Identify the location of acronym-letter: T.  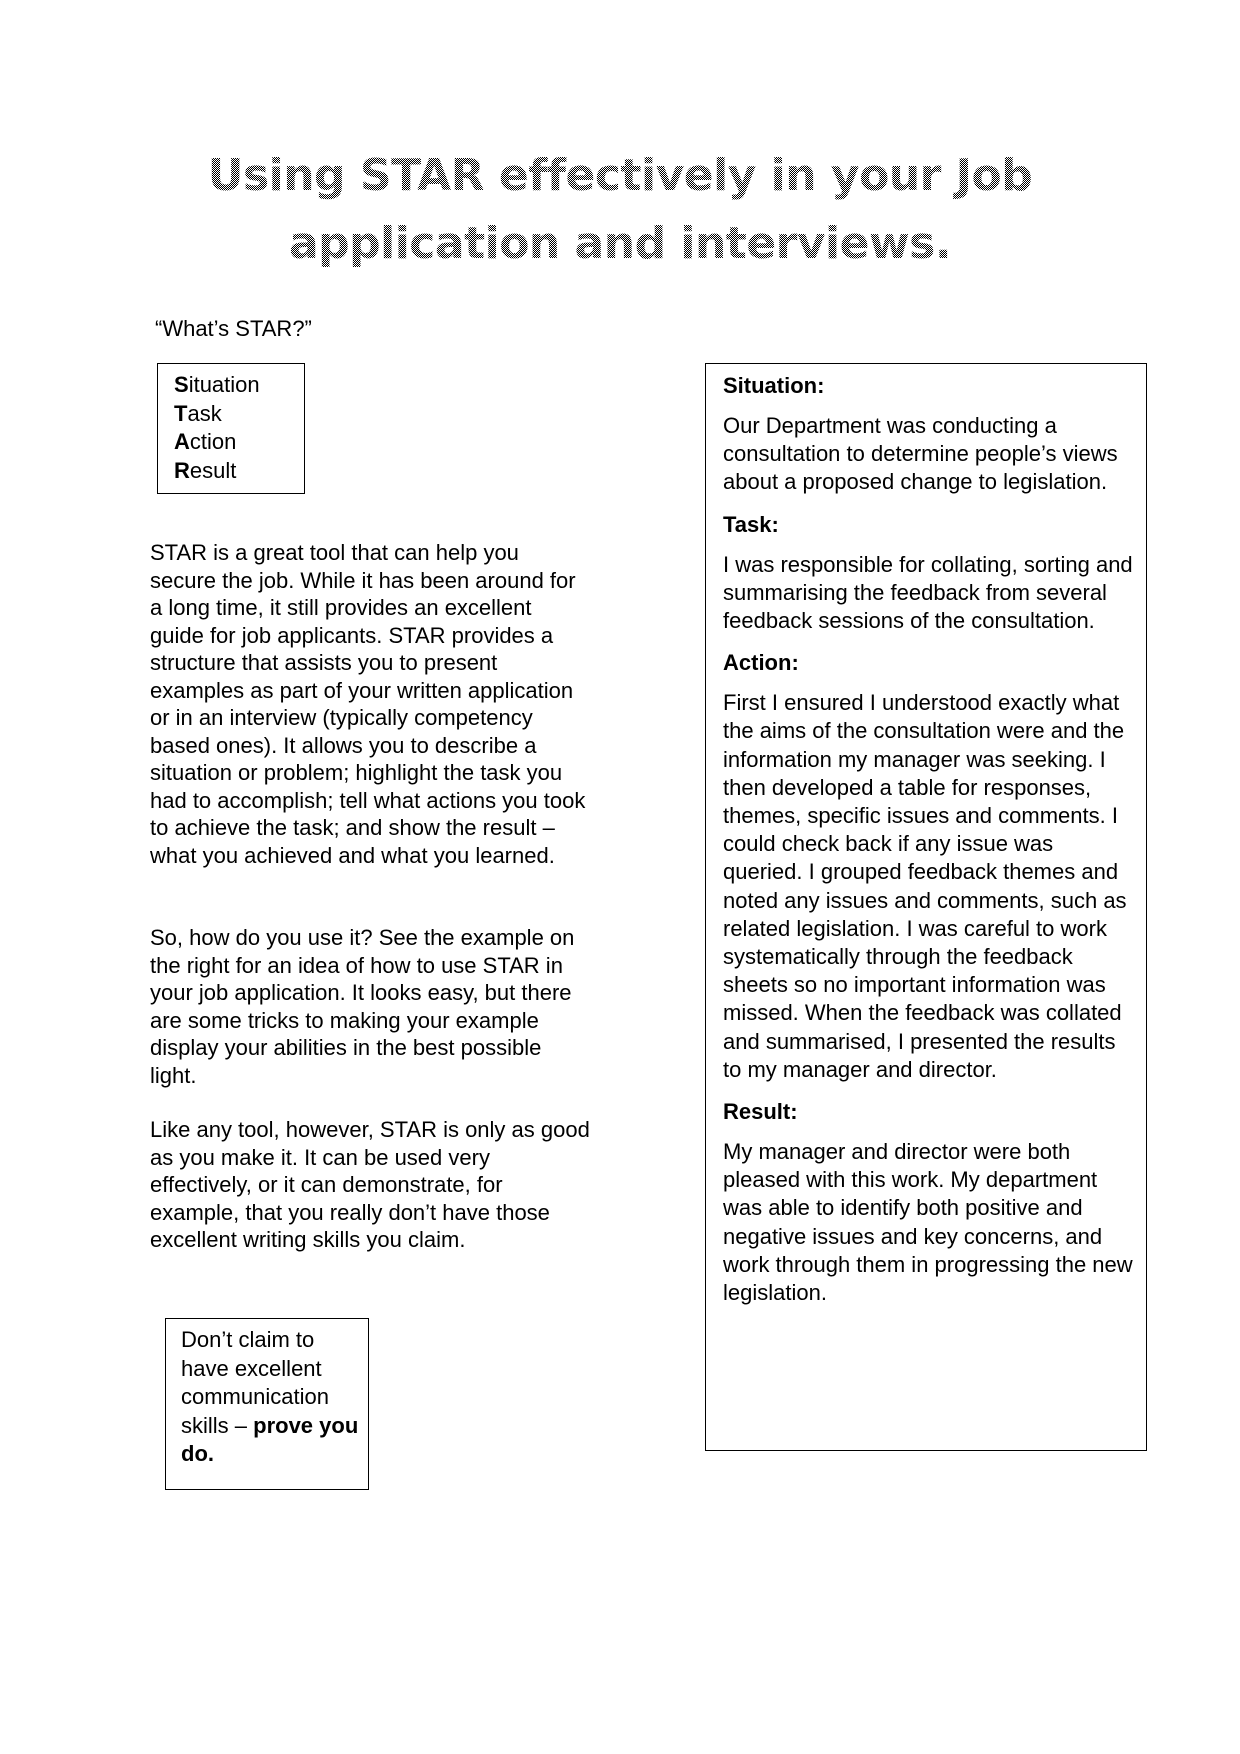
(181, 413).